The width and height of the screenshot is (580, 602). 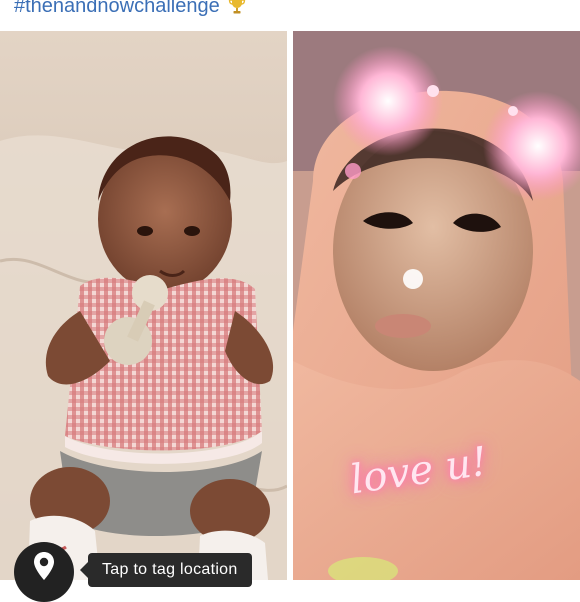 I want to click on trophy-icon, so click(x=237, y=7).